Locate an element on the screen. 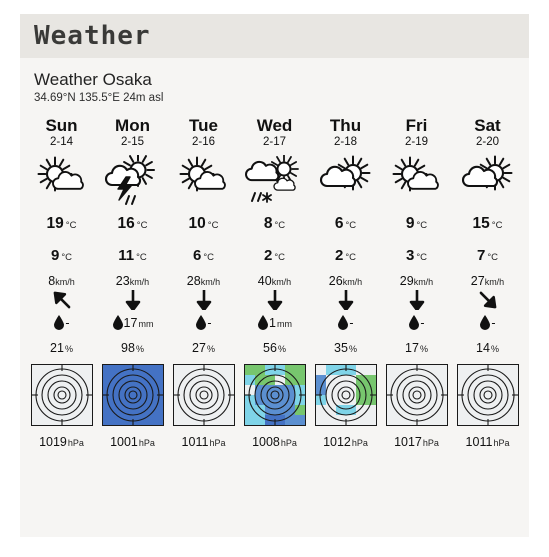 Image resolution: width=549 pixels, height=557 pixels. window-titlebar: Weather is located at coordinates (274, 36).